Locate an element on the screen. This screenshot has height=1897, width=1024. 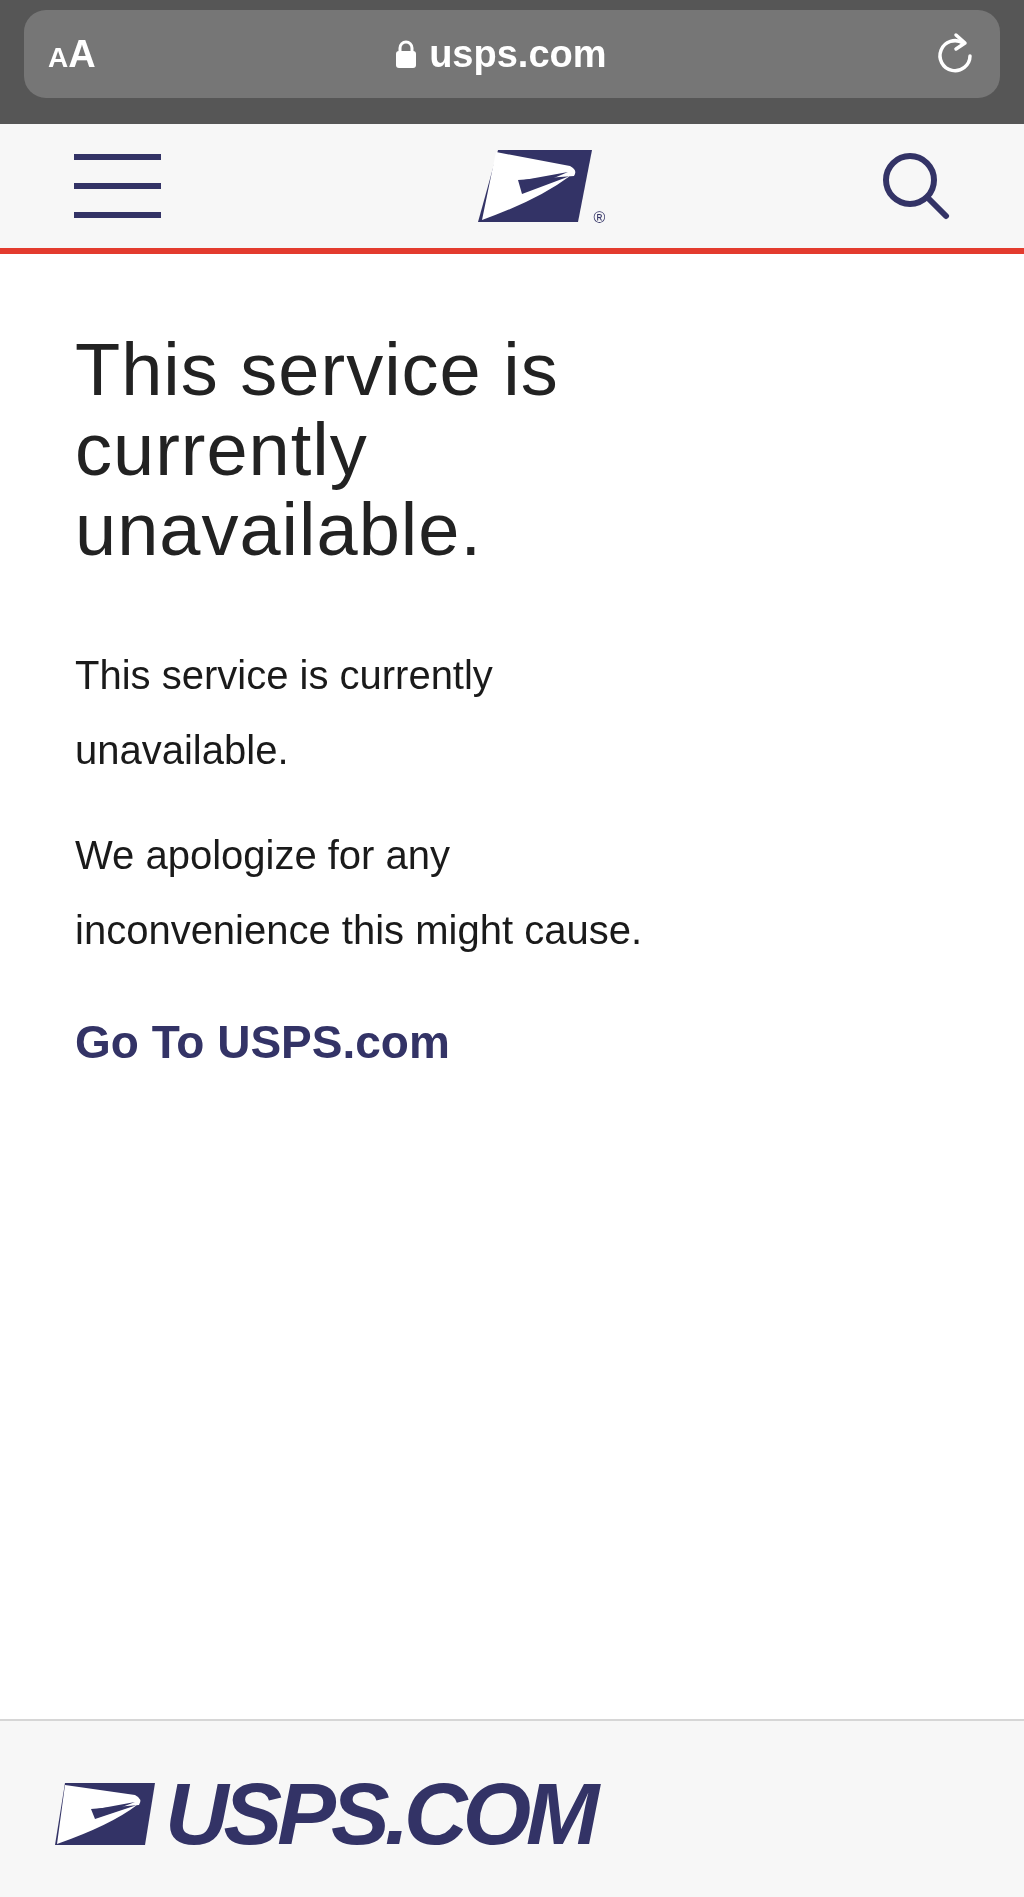
menu-icon is located at coordinates (117, 186).